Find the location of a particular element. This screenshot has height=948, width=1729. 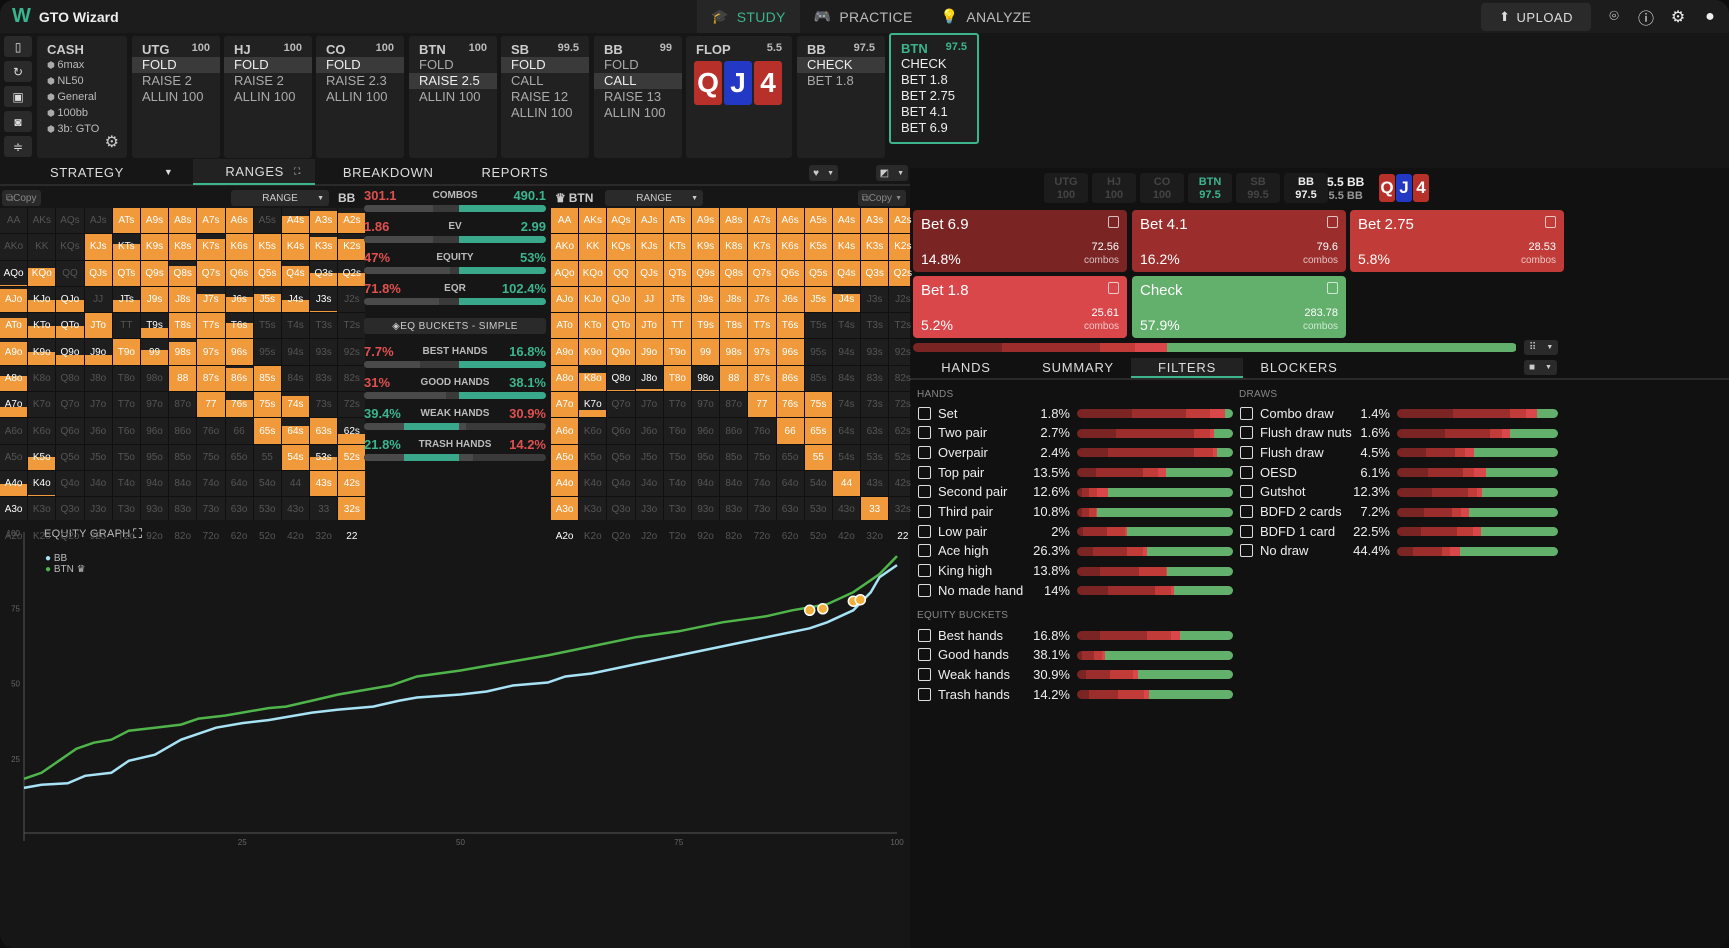

btn-hand-cell: JTs is located at coordinates (677, 299).